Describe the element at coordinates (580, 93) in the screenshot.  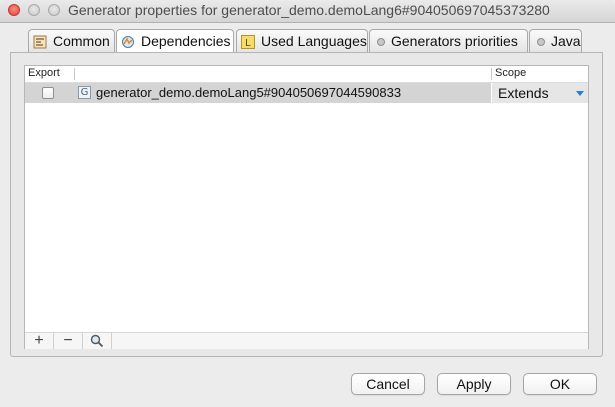
I see `chevron-down-icon` at that location.